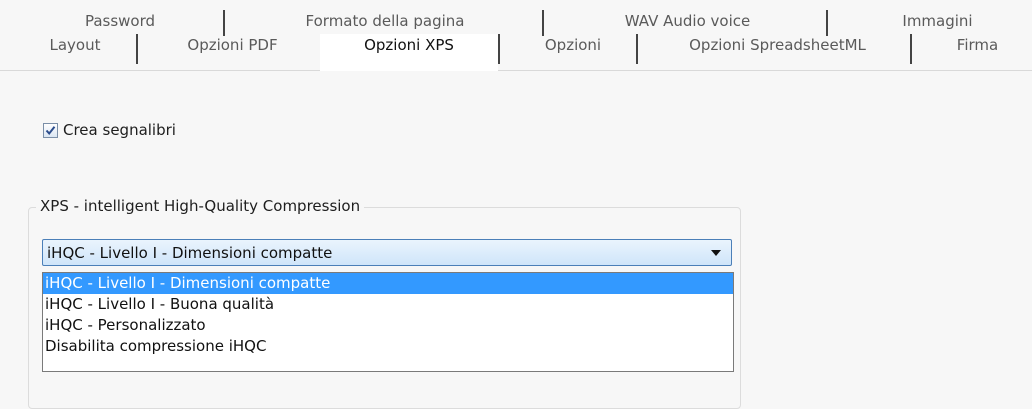 The height and width of the screenshot is (409, 1032). Describe the element at coordinates (120, 21) in the screenshot. I see `tab-password: Password` at that location.